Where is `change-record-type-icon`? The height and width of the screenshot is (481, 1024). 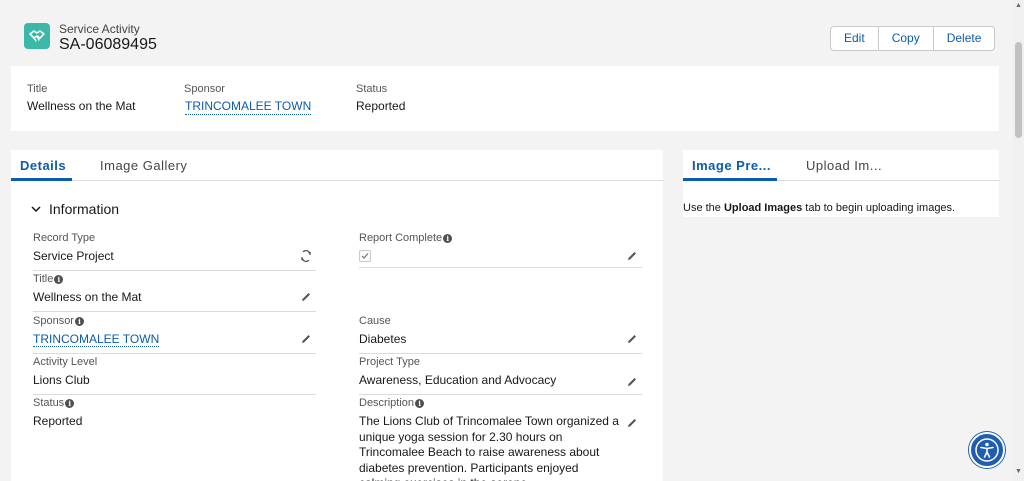
change-record-type-icon is located at coordinates (306, 256).